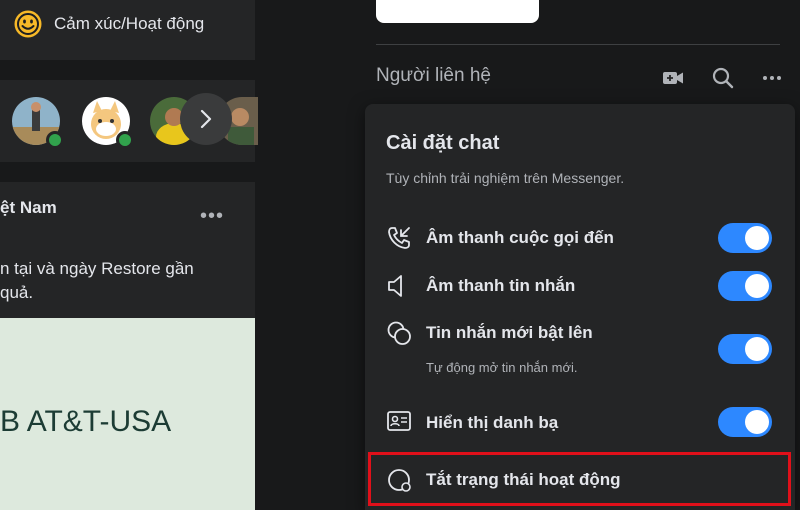 Image resolution: width=800 pixels, height=510 pixels. Describe the element at coordinates (578, 44) in the screenshot. I see `sidebar-divider` at that location.